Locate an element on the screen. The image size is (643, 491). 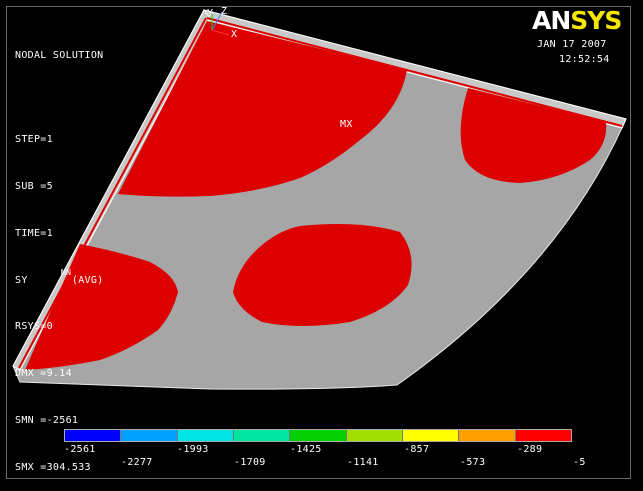
legend-label-upper: -1425 is located at coordinates (306, 449).